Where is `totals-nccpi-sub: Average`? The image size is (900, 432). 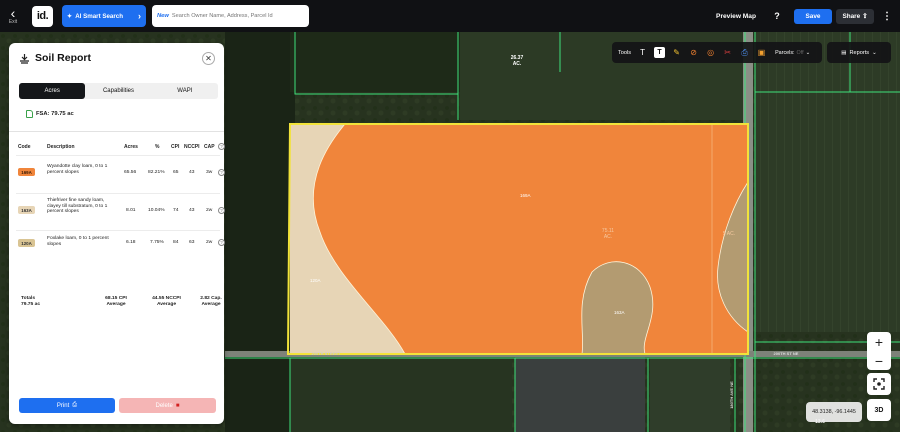
totals-nccpi-sub: Average is located at coordinates (166, 304).